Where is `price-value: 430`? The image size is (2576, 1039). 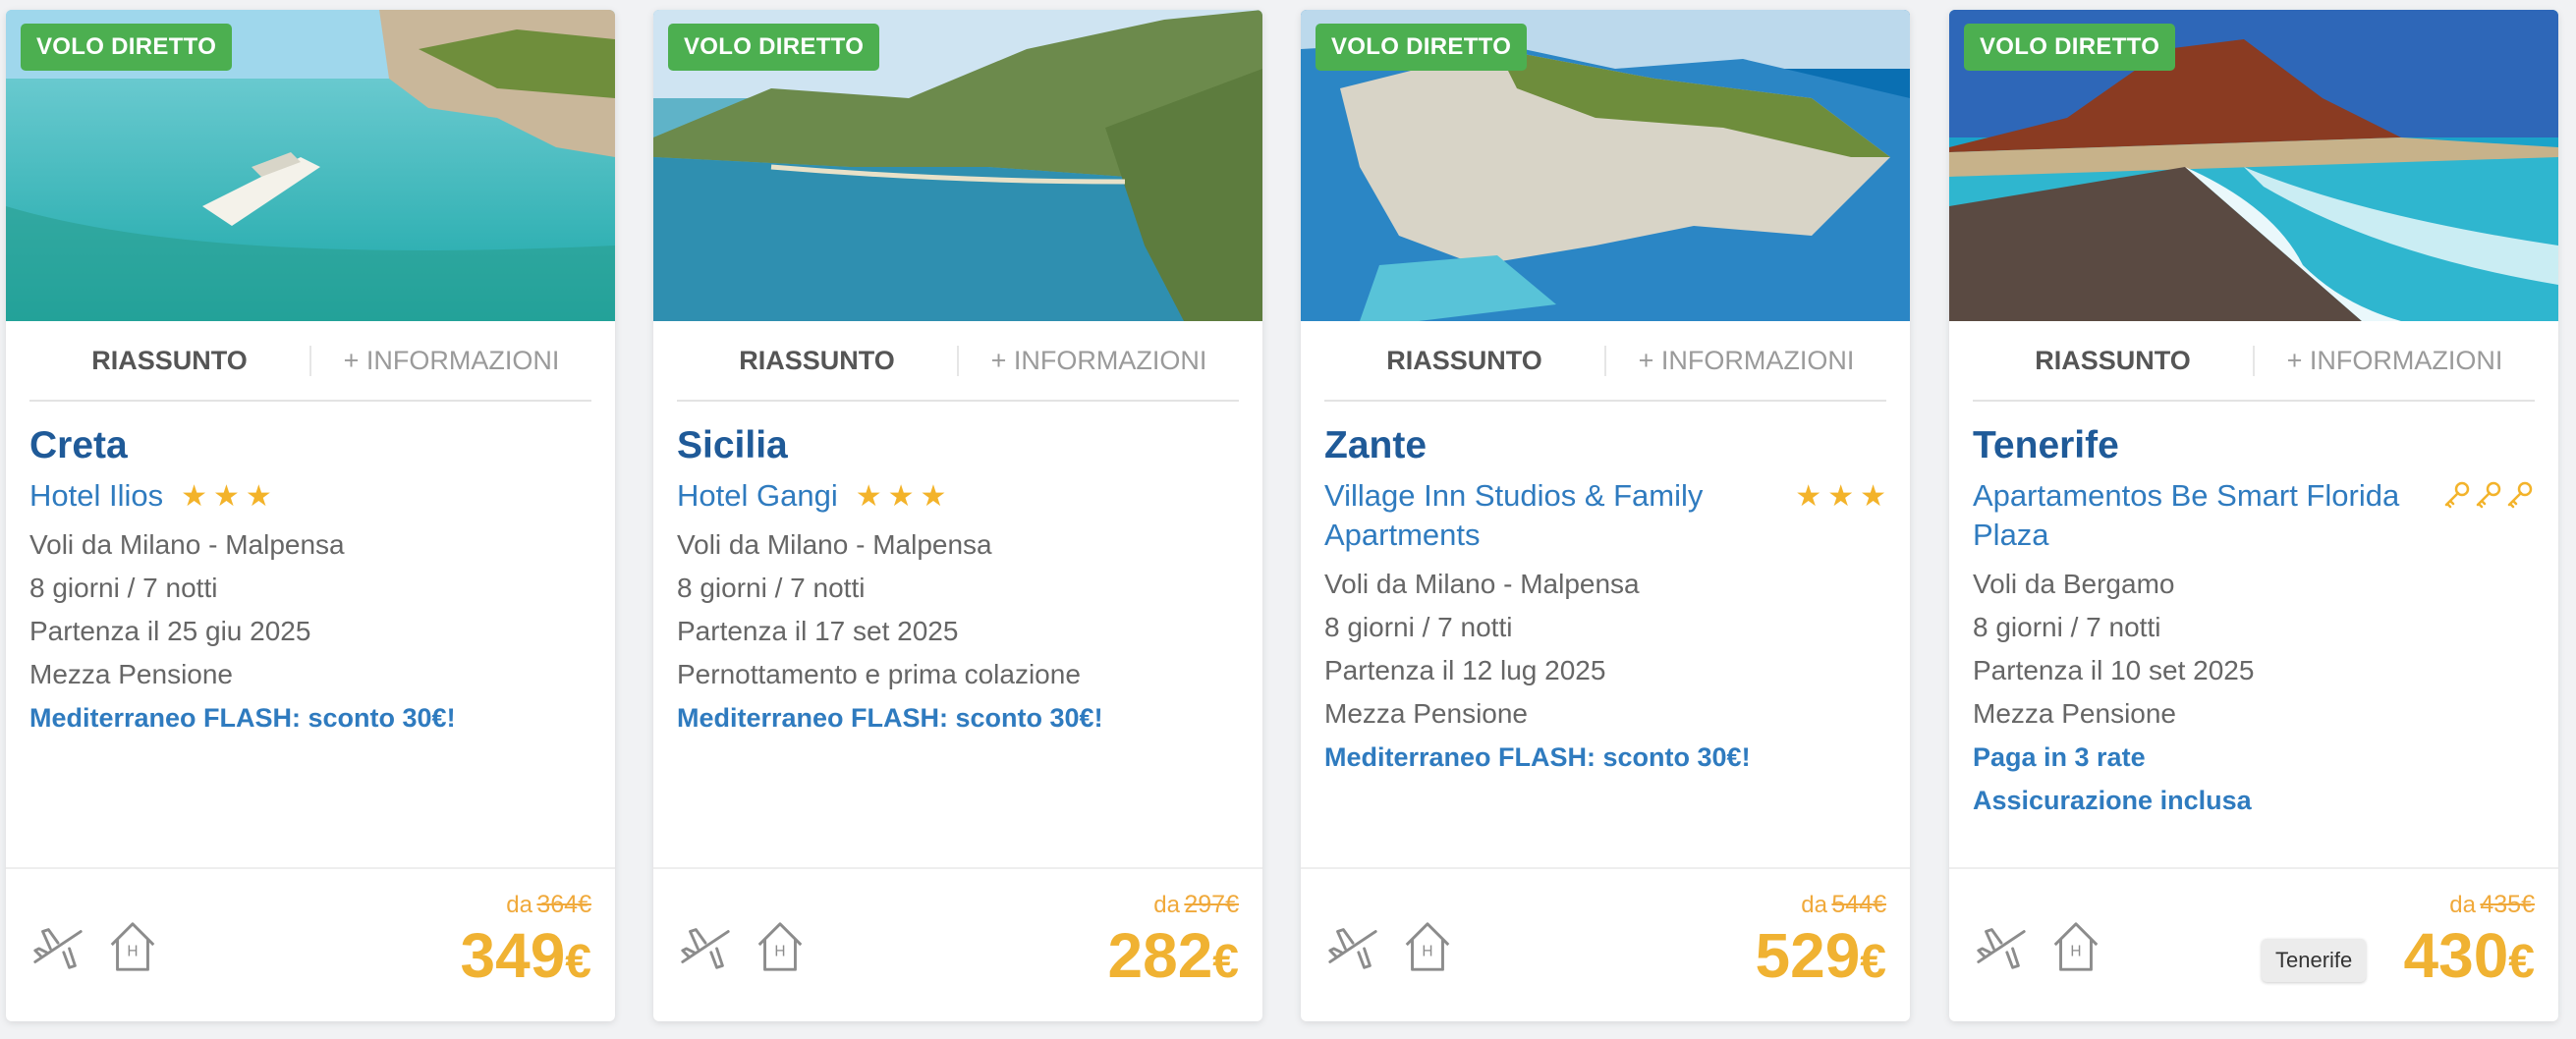
price-value: 430 is located at coordinates (2456, 956).